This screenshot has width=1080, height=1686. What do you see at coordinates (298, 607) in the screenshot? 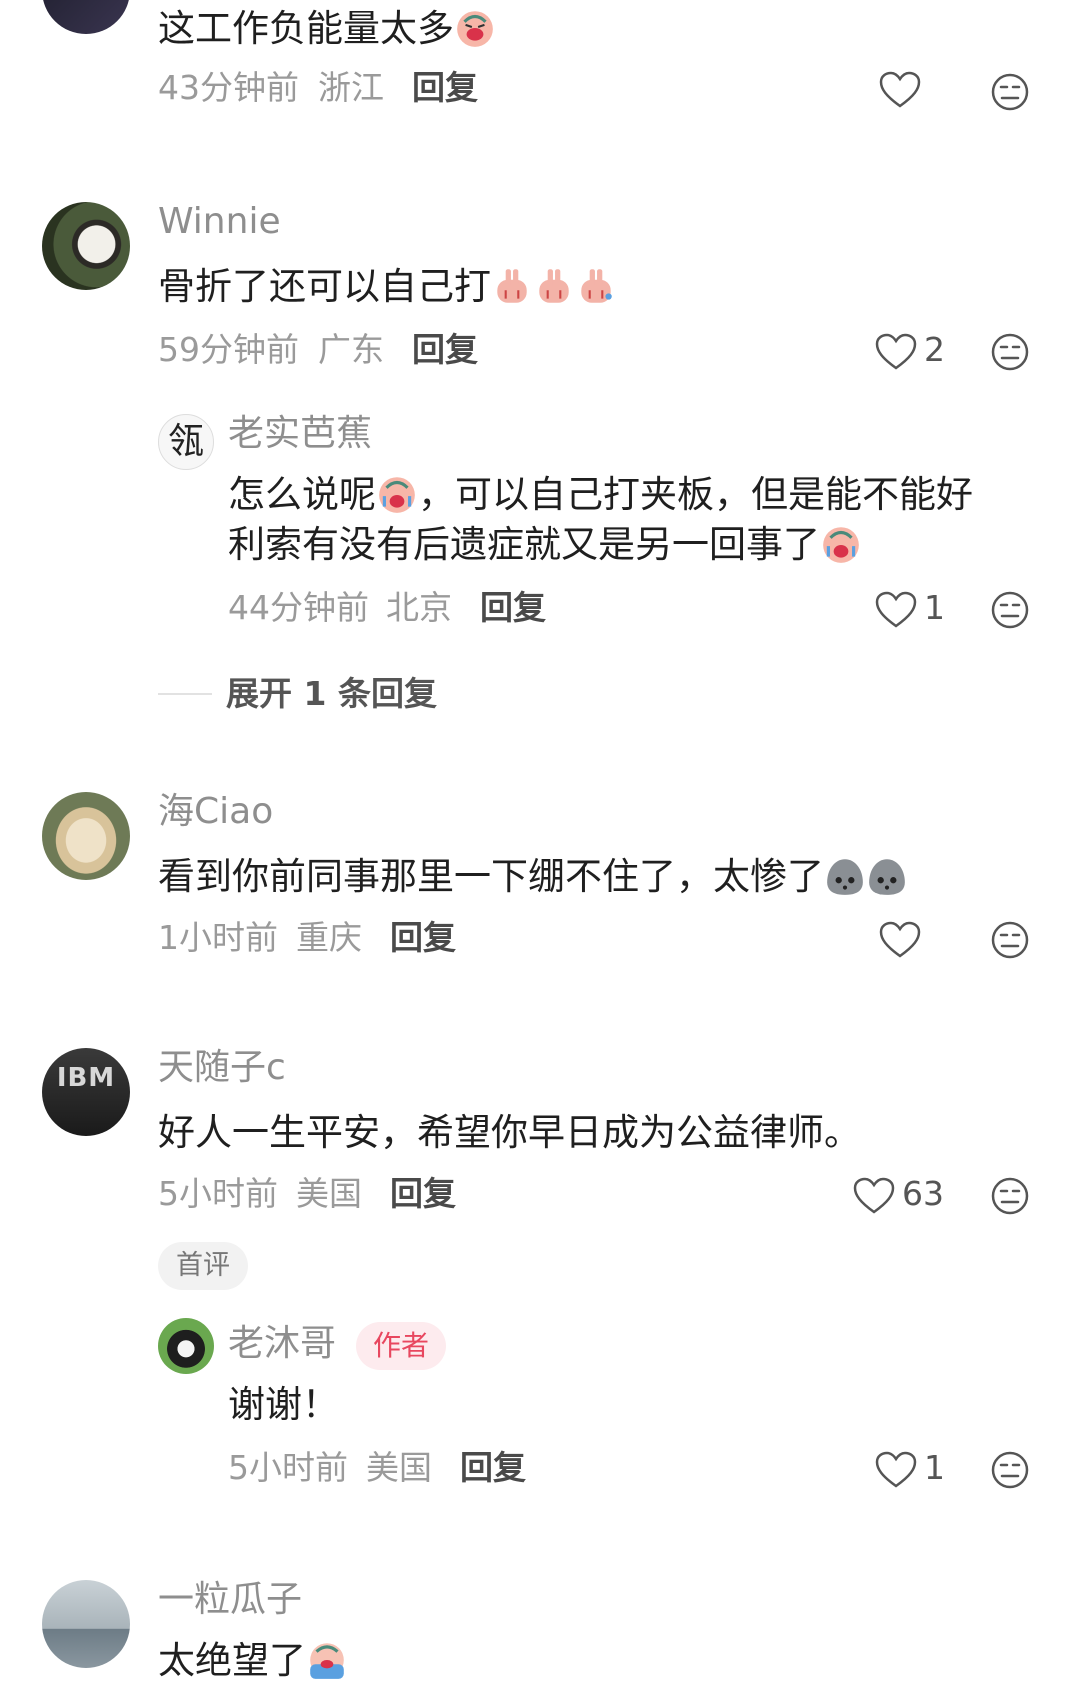
I see `reply-time: 44分钟前` at bounding box center [298, 607].